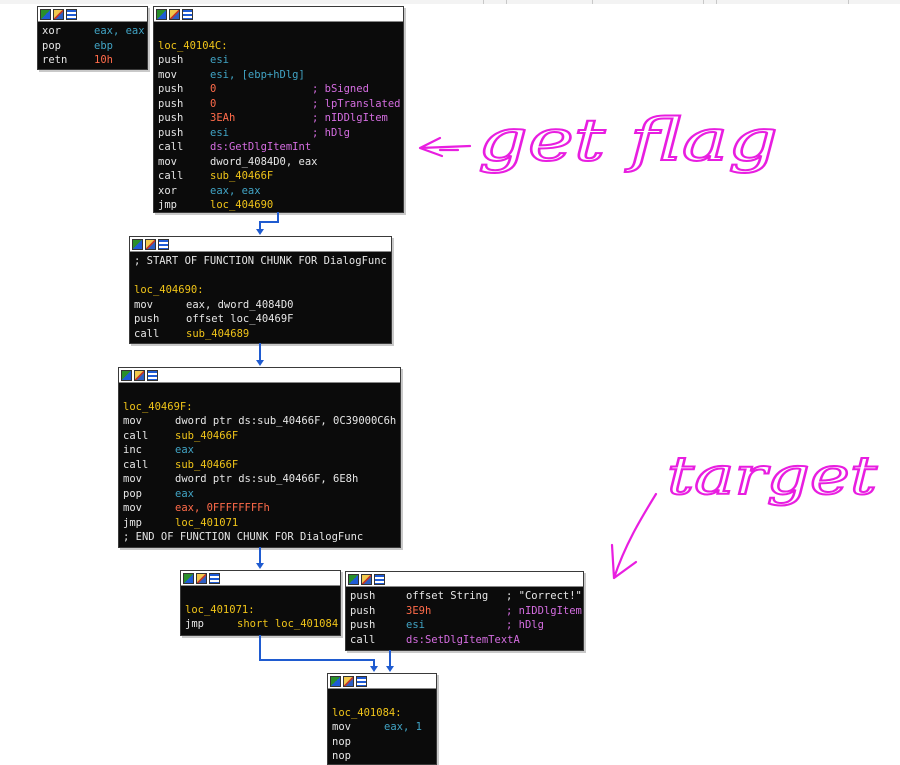  Describe the element at coordinates (419, 610) in the screenshot. I see `code-operand: 3E9h` at that location.